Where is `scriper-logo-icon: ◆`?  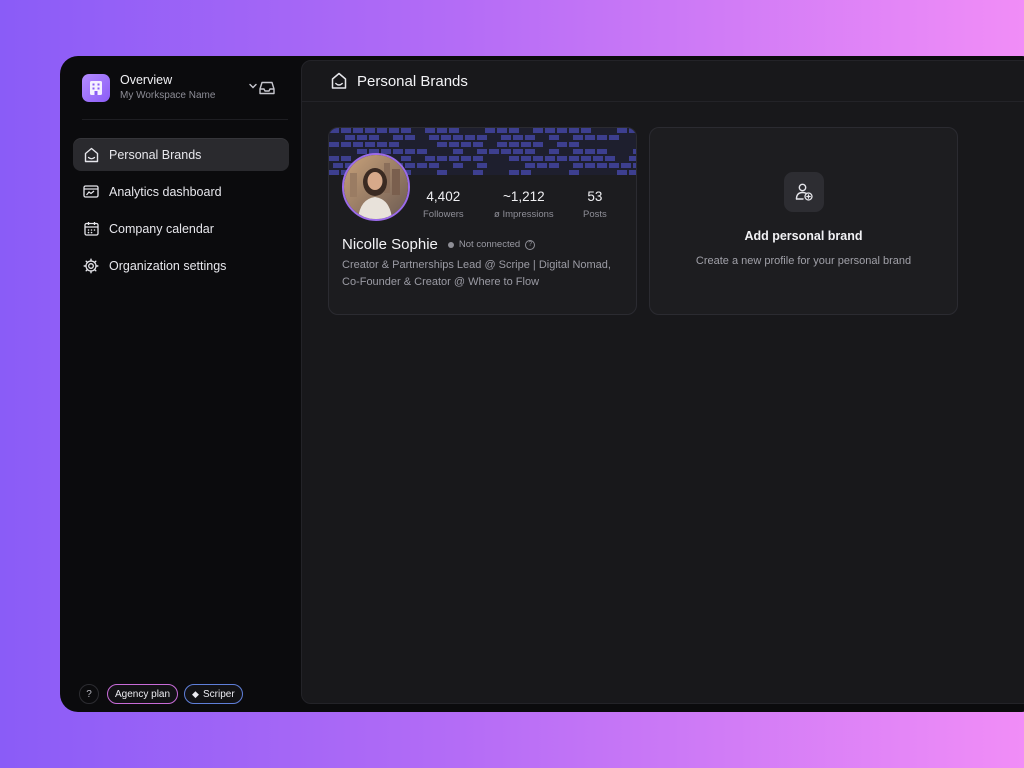 scriper-logo-icon: ◆ is located at coordinates (195, 693).